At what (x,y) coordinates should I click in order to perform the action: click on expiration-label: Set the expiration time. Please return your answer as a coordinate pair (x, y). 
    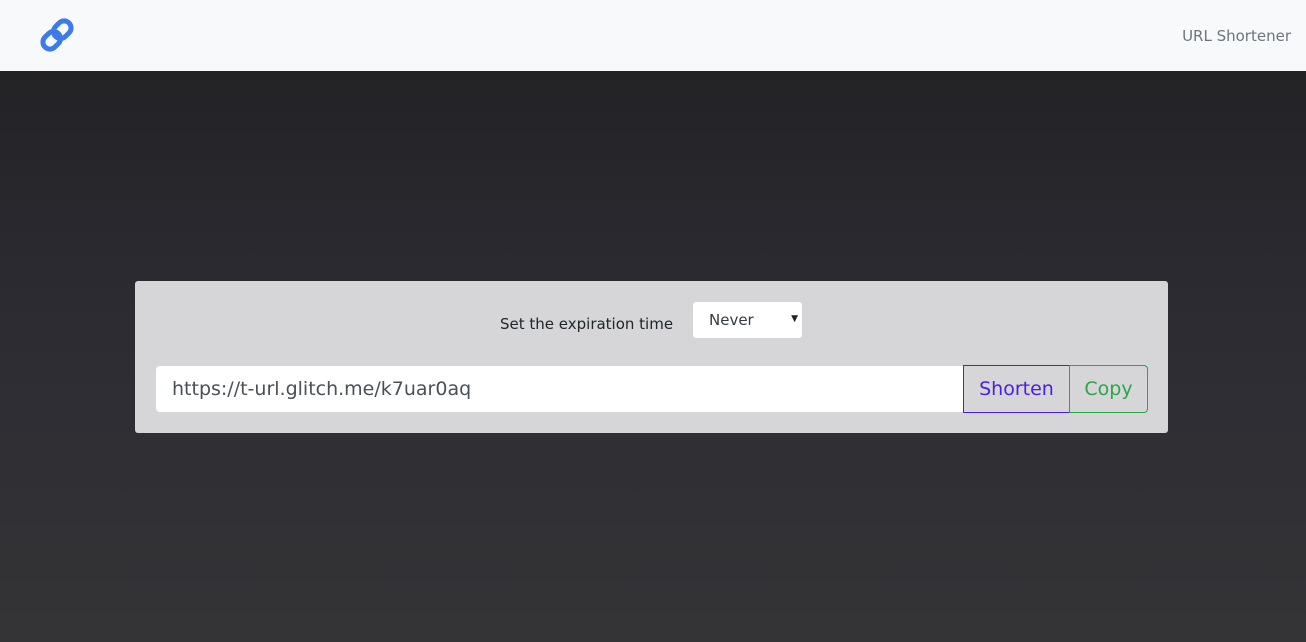
    Looking at the image, I should click on (587, 324).